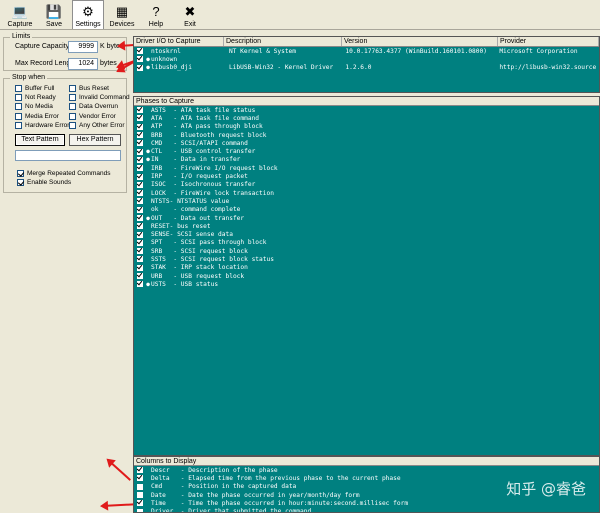 This screenshot has height=513, width=600. I want to click on text-pattern-button: Text Pattern, so click(40, 140).